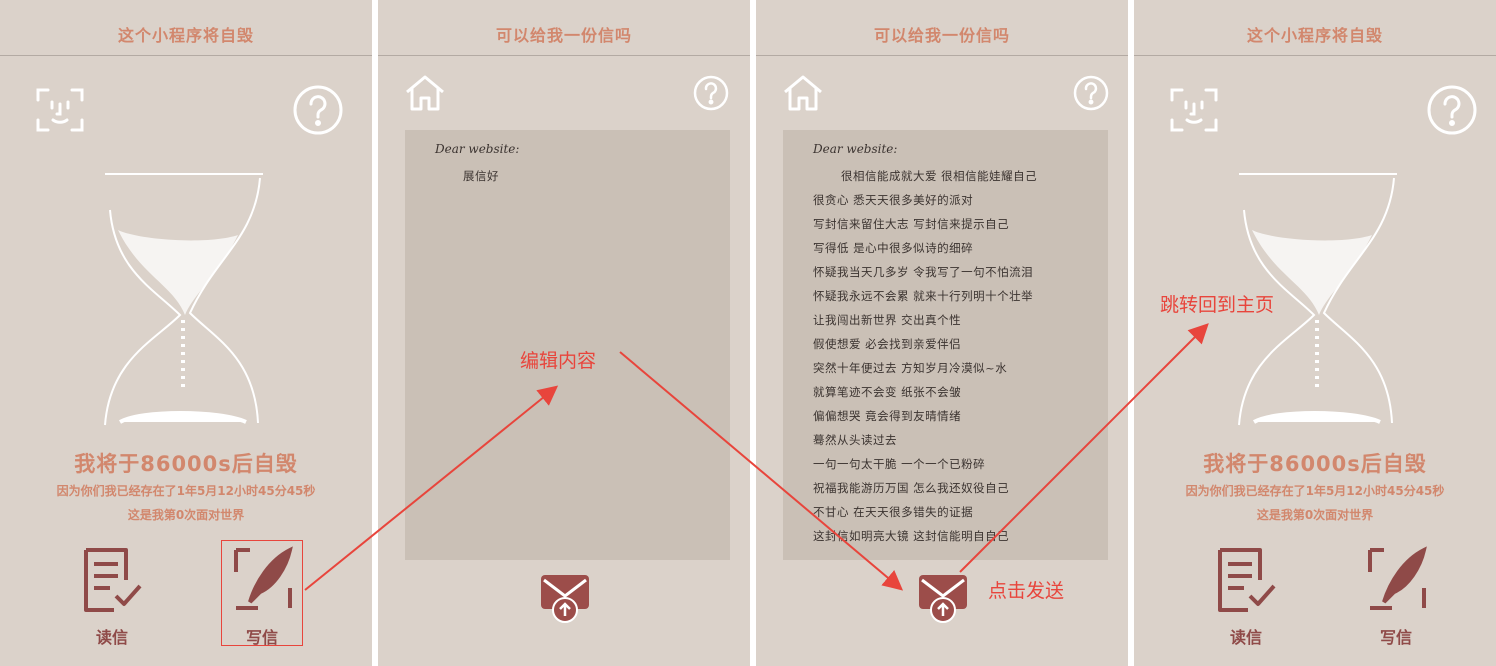 The width and height of the screenshot is (1496, 666). What do you see at coordinates (923, 272) in the screenshot?
I see `letter-line: 怀疑我当天几多岁 令我写了一句不怕流泪` at bounding box center [923, 272].